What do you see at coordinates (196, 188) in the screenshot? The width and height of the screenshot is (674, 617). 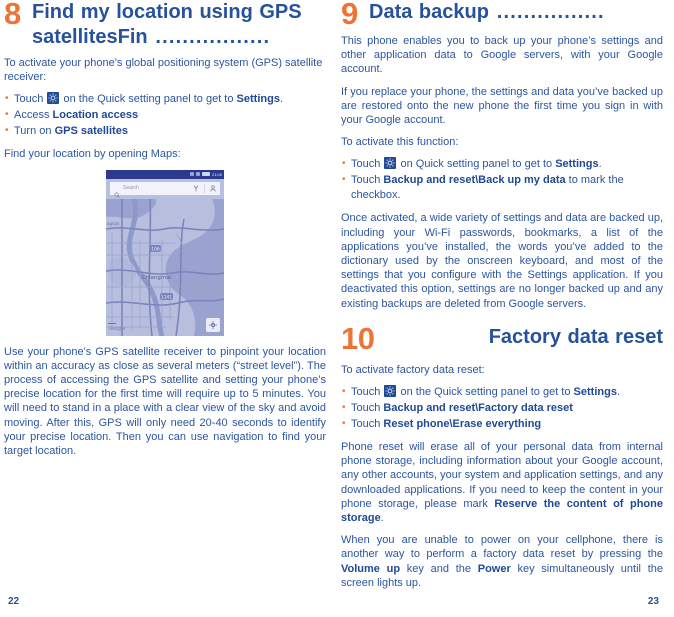 I see `directions-icon` at bounding box center [196, 188].